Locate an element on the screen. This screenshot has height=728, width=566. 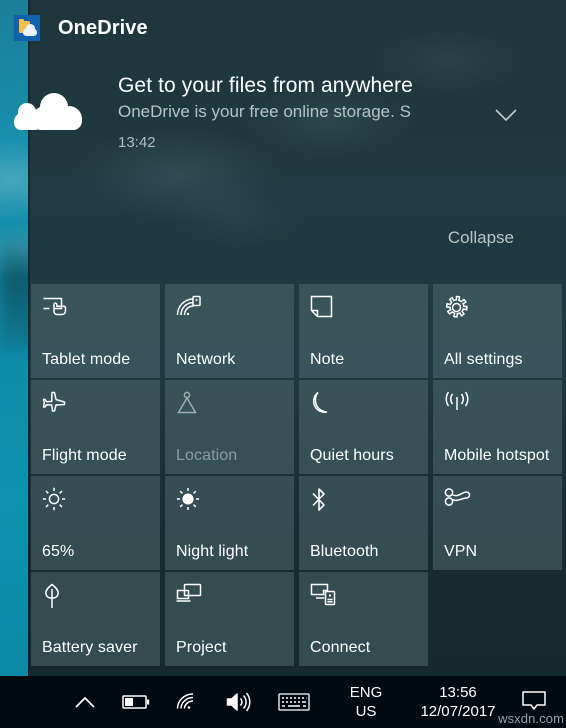
quick-action-label: Tablet mode is located at coordinates (86, 359).